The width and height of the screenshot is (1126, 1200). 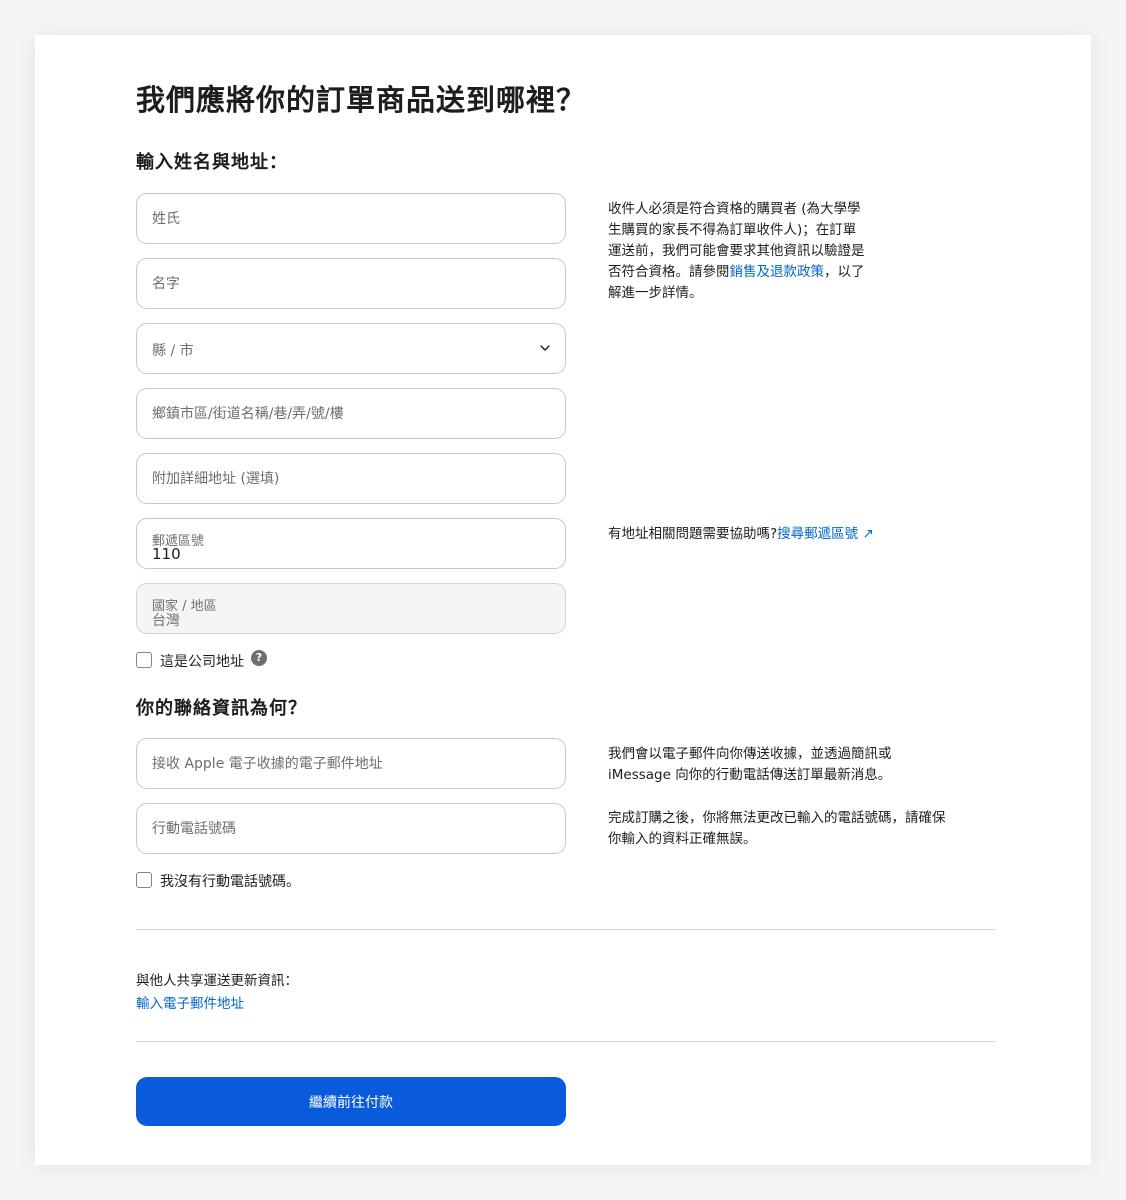 I want to click on address-help-text: 有地址相關問題需要協助嗎?, so click(x=693, y=534).